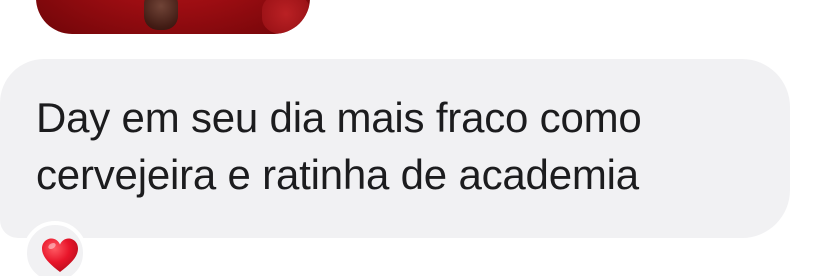 Image resolution: width=829 pixels, height=276 pixels. What do you see at coordinates (60, 255) in the screenshot?
I see `heart-icon` at bounding box center [60, 255].